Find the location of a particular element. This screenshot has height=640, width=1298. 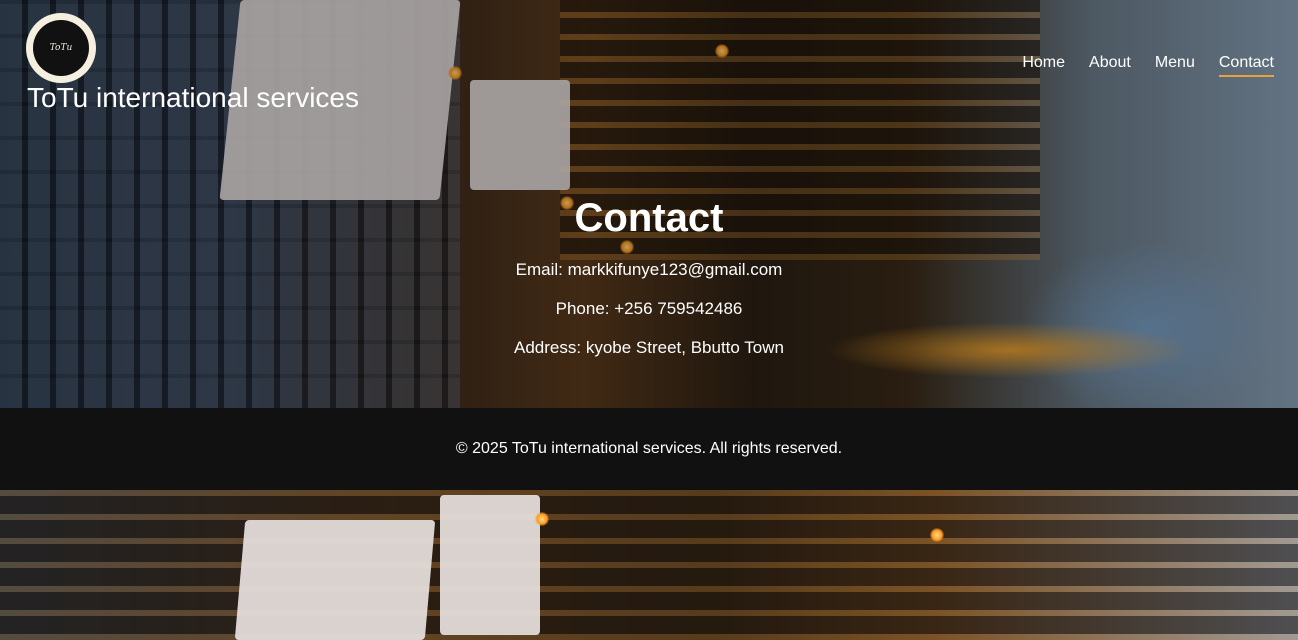

nav-contact: Contact is located at coordinates (1246, 65).